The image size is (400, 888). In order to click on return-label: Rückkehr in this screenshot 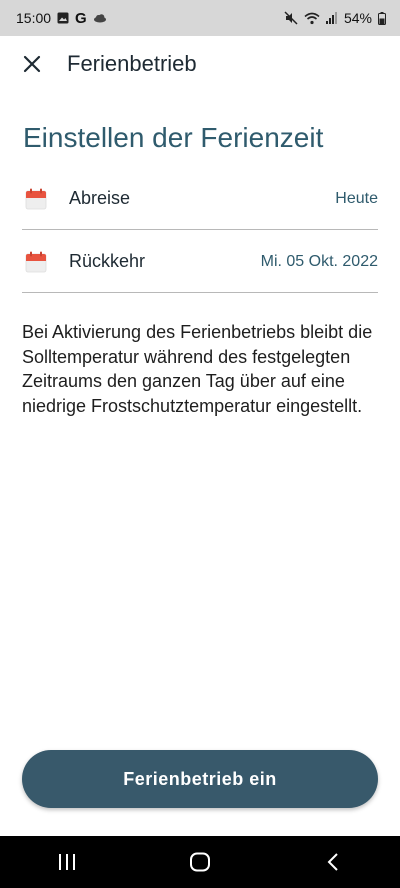, I will do `click(107, 261)`.